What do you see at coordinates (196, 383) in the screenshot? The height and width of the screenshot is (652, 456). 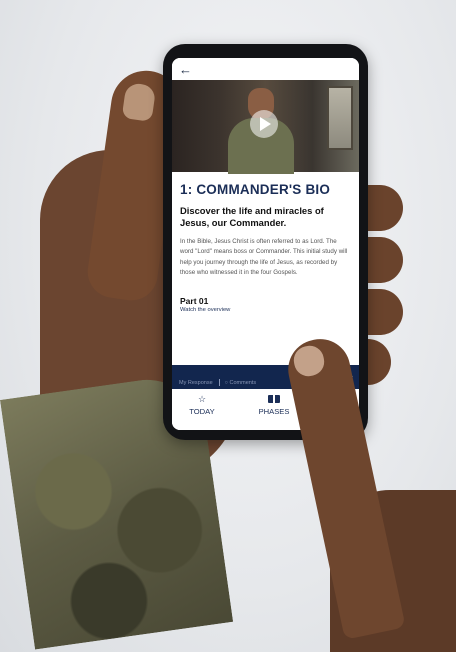 I see `my-response-button: My Response` at bounding box center [196, 383].